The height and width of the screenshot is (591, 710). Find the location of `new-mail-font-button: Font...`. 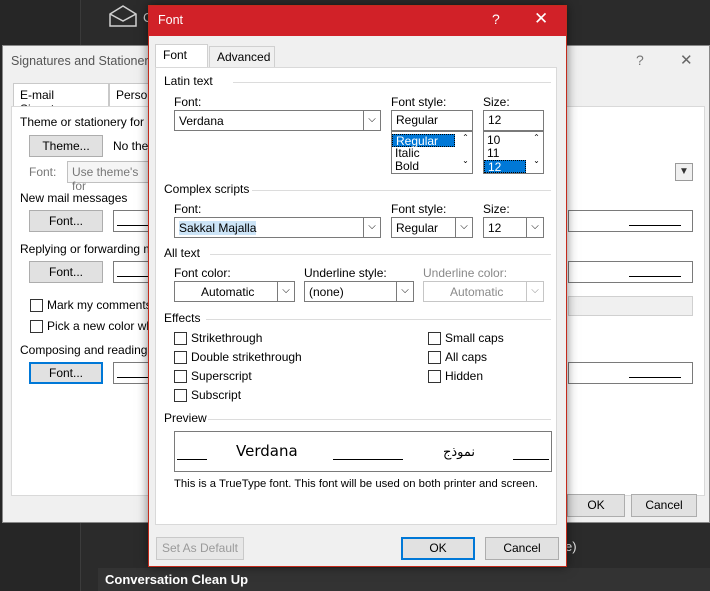

new-mail-font-button: Font... is located at coordinates (66, 221).